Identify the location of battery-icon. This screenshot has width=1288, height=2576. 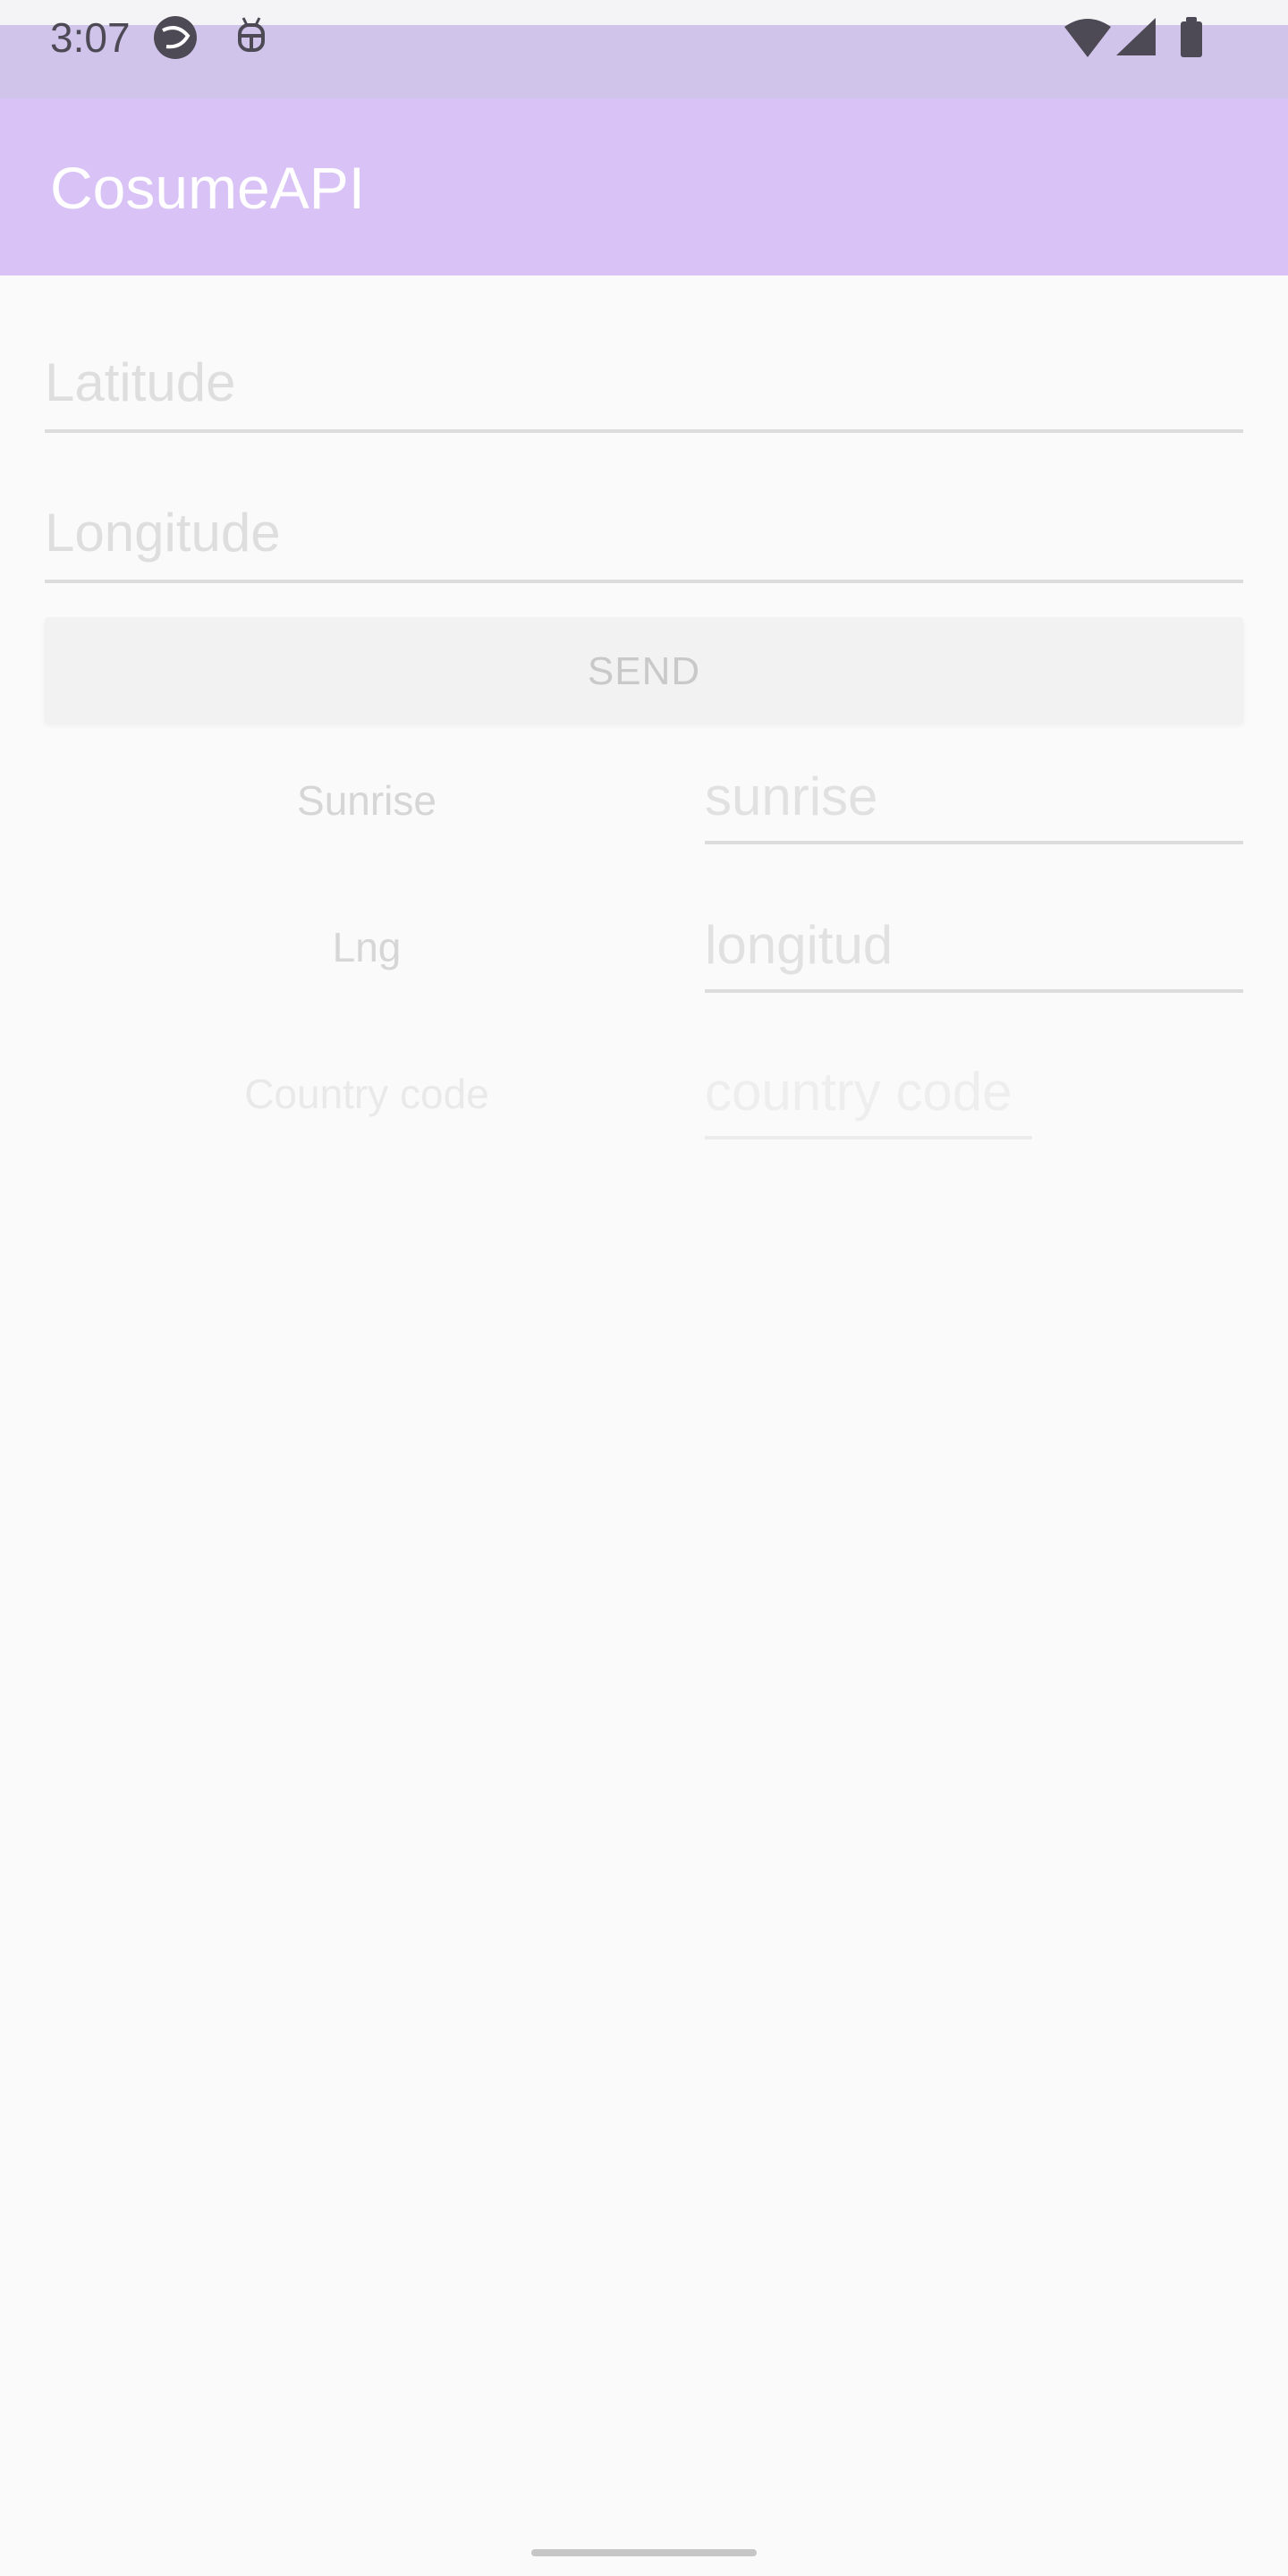
(1191, 37).